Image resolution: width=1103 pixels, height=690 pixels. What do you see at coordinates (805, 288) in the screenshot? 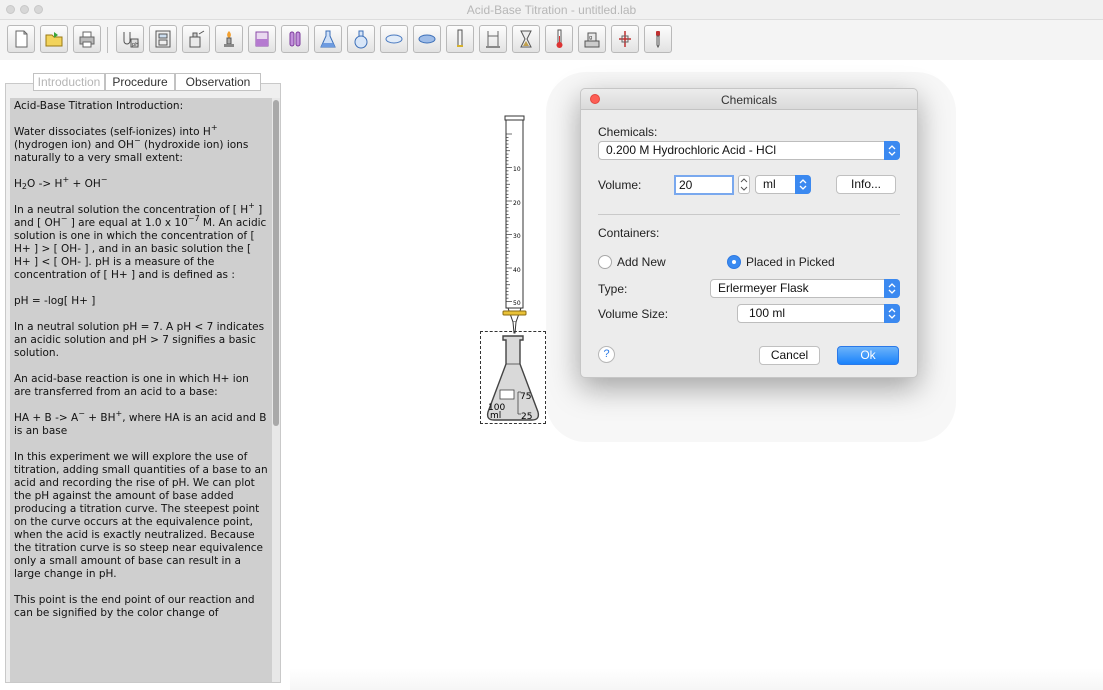
I see `container-type-select: Erlermeyer Flask` at bounding box center [805, 288].